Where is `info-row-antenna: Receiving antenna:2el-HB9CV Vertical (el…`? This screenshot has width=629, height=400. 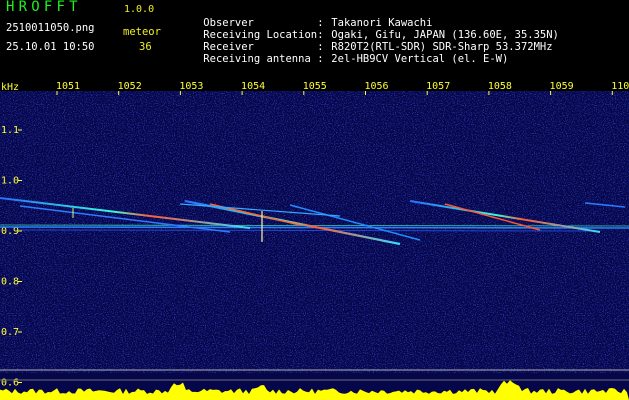 info-row-antenna: Receiving antenna:2el-HB9CV Vertical (el… is located at coordinates (343, 59).